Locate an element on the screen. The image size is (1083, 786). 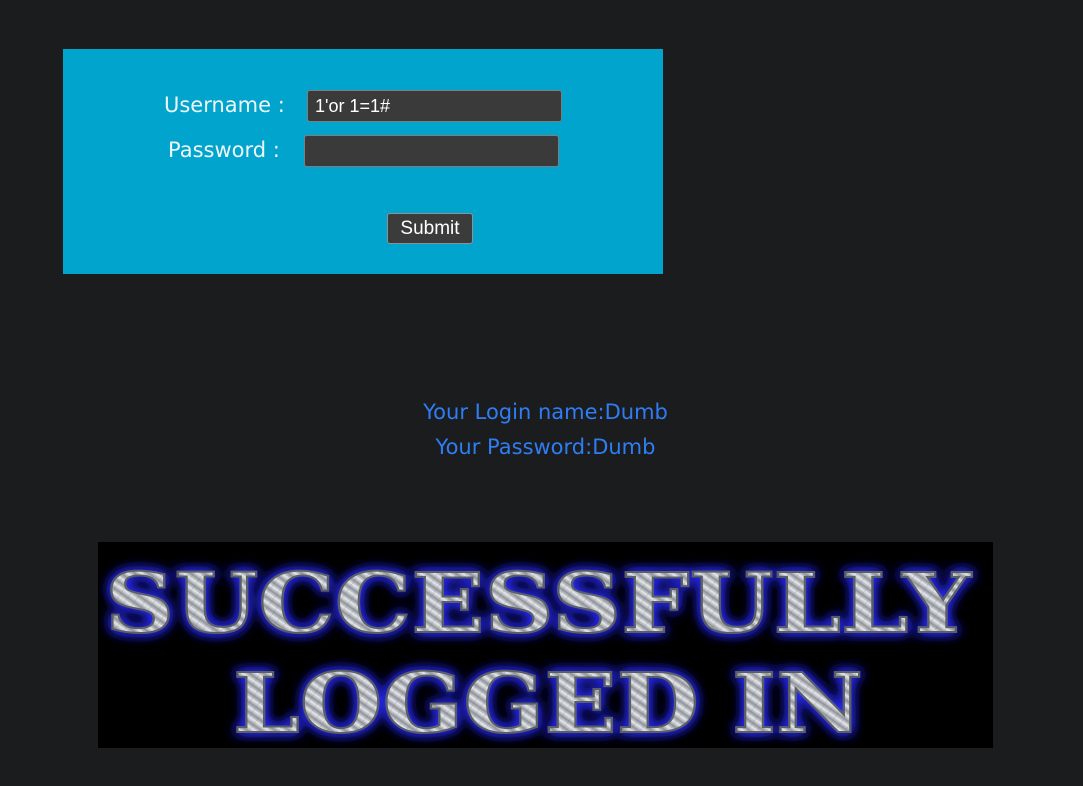
username-input is located at coordinates (434, 106).